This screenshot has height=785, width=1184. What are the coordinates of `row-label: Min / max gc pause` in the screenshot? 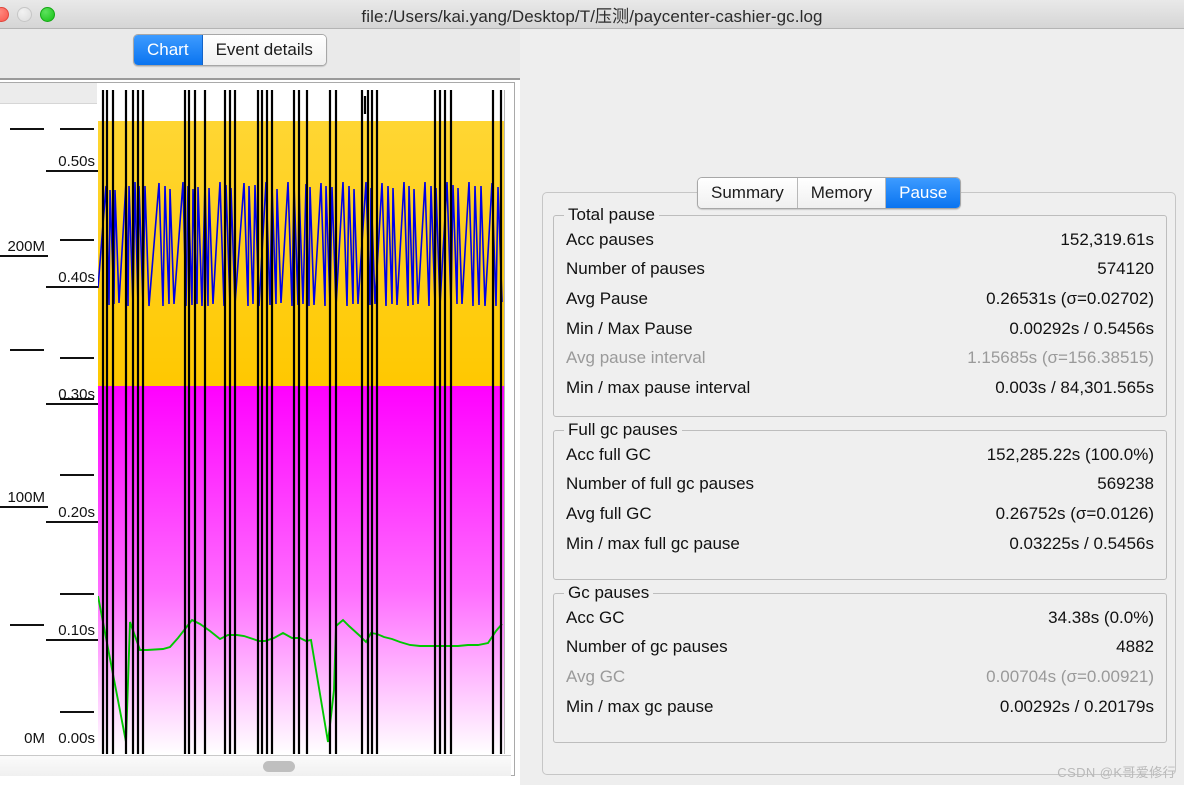 It's located at (640, 706).